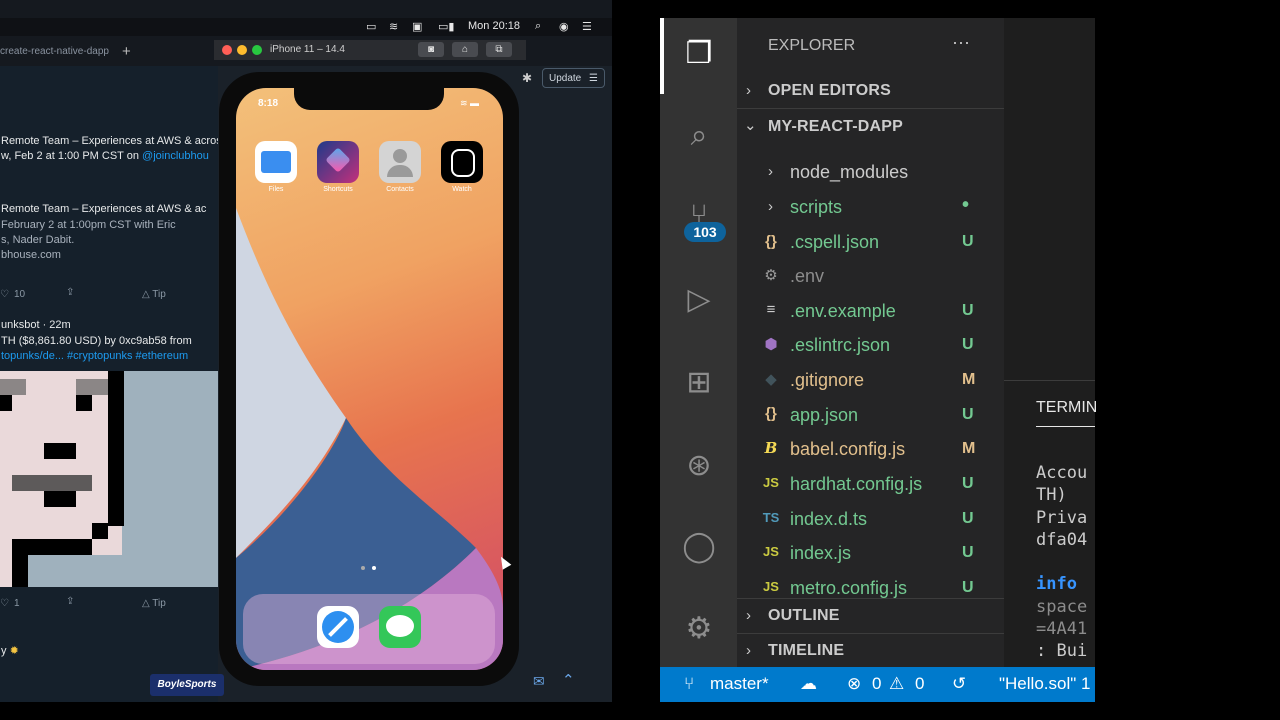  I want to click on chevron-down-icon: ⌄, so click(750, 125).